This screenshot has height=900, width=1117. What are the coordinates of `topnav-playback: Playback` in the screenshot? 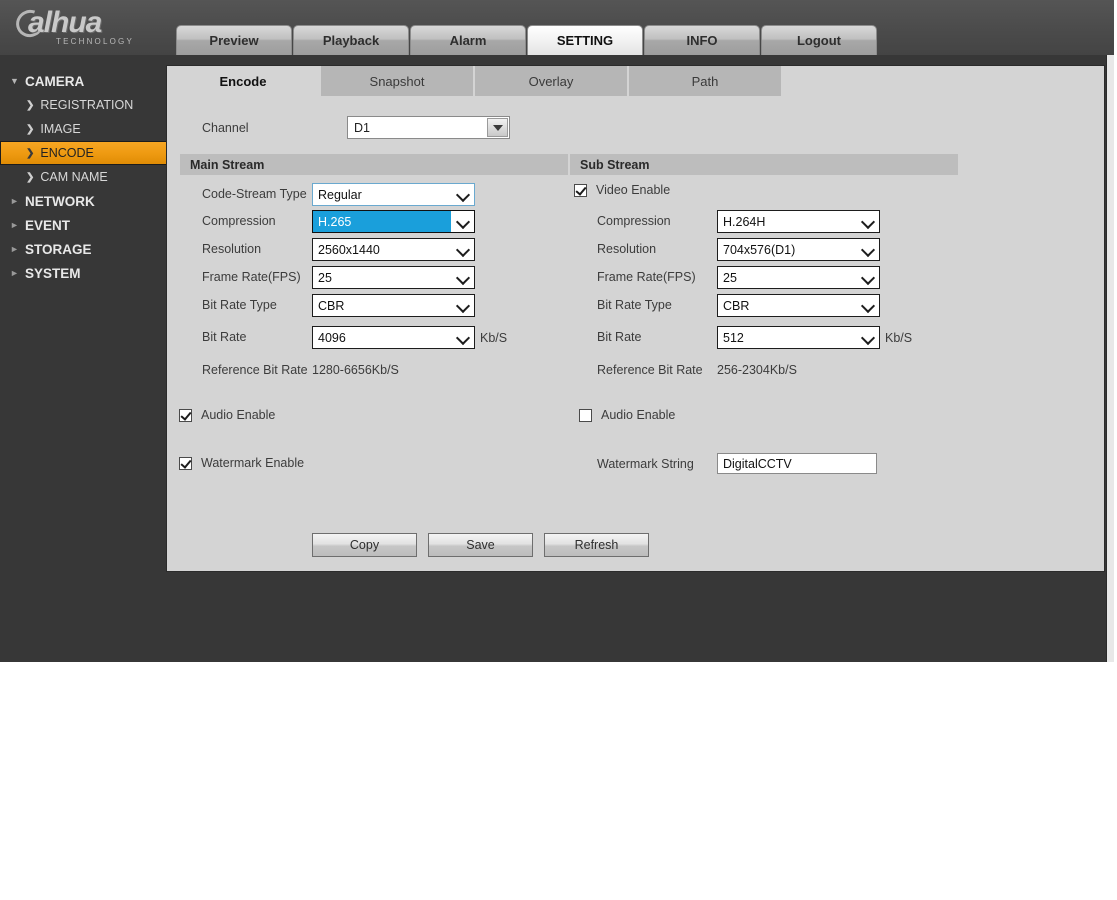 It's located at (351, 40).